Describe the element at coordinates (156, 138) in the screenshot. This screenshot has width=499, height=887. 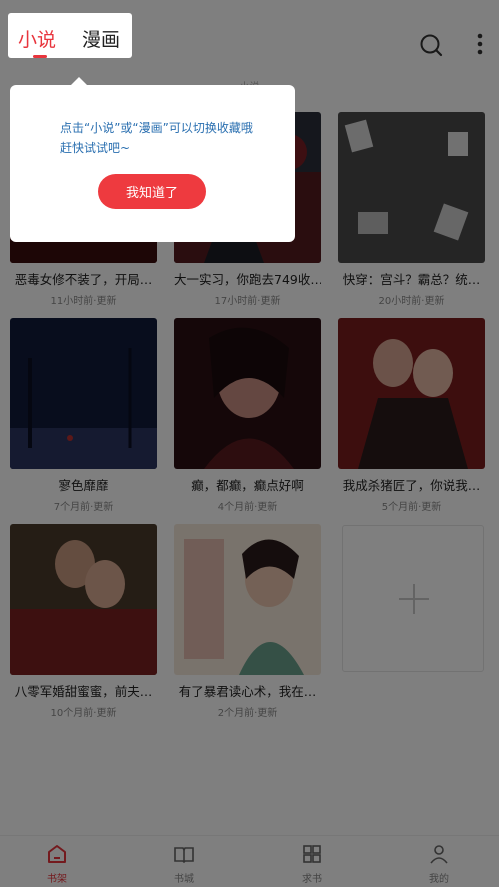
I see `guide-message: 点击“小说”或“漫画”可以切换收藏哦赶快试试吧~` at that location.